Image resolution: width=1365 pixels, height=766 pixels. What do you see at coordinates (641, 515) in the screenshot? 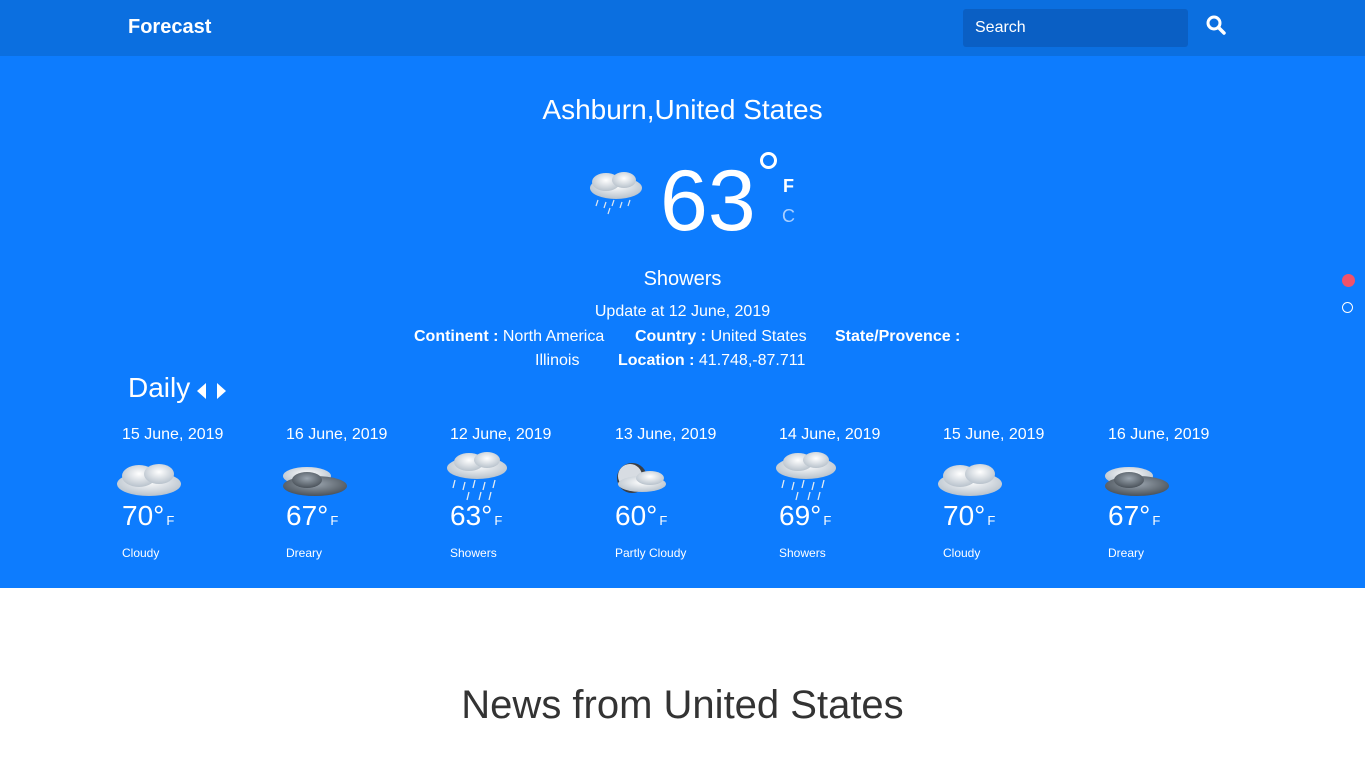
I see `day-temperature: 60° F` at bounding box center [641, 515].